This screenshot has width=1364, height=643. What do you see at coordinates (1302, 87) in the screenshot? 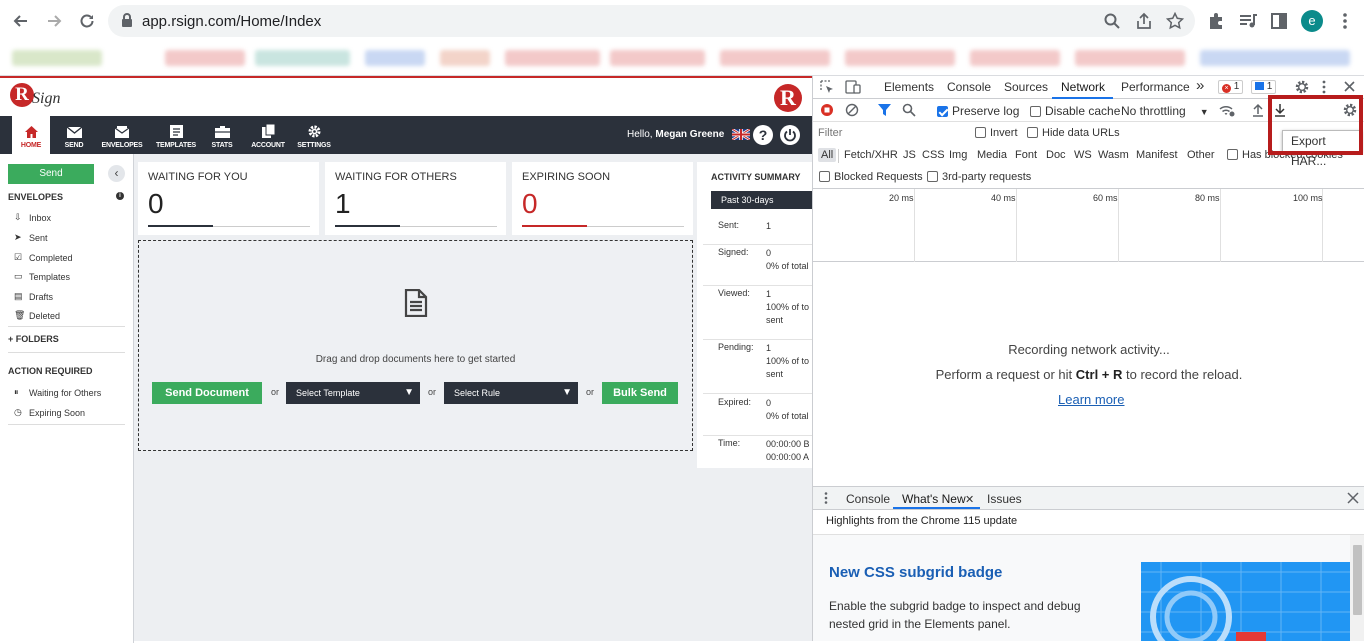
I see `devtools-settings-icon` at bounding box center [1302, 87].